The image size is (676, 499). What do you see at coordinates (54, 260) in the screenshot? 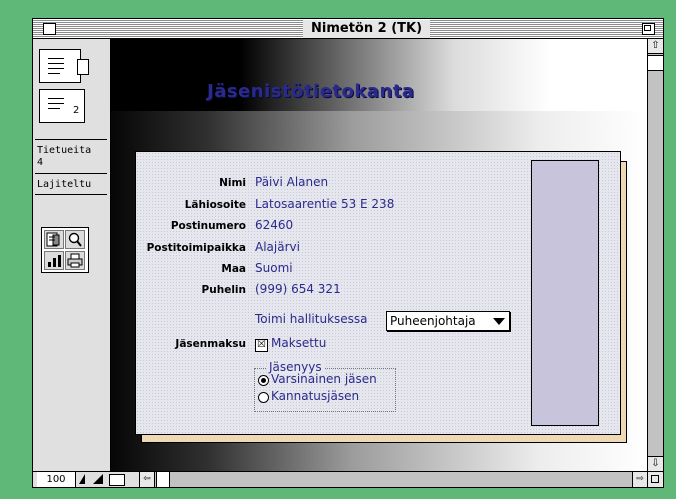
I see `layout-chart-icon` at bounding box center [54, 260].